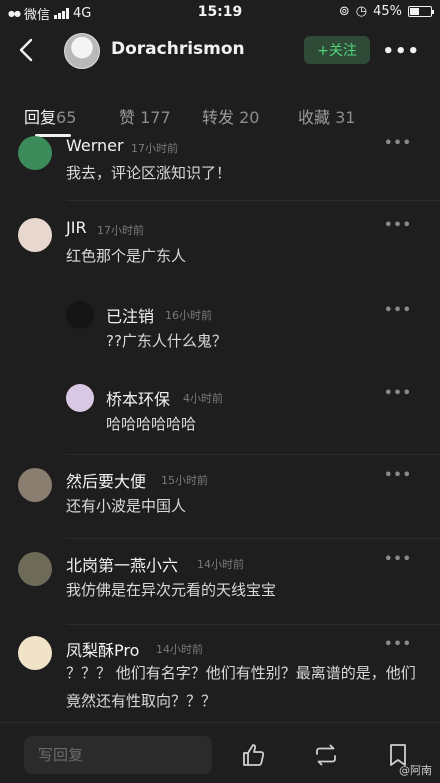 The image size is (440, 783). I want to click on more-options-icon: •••, so click(401, 51).